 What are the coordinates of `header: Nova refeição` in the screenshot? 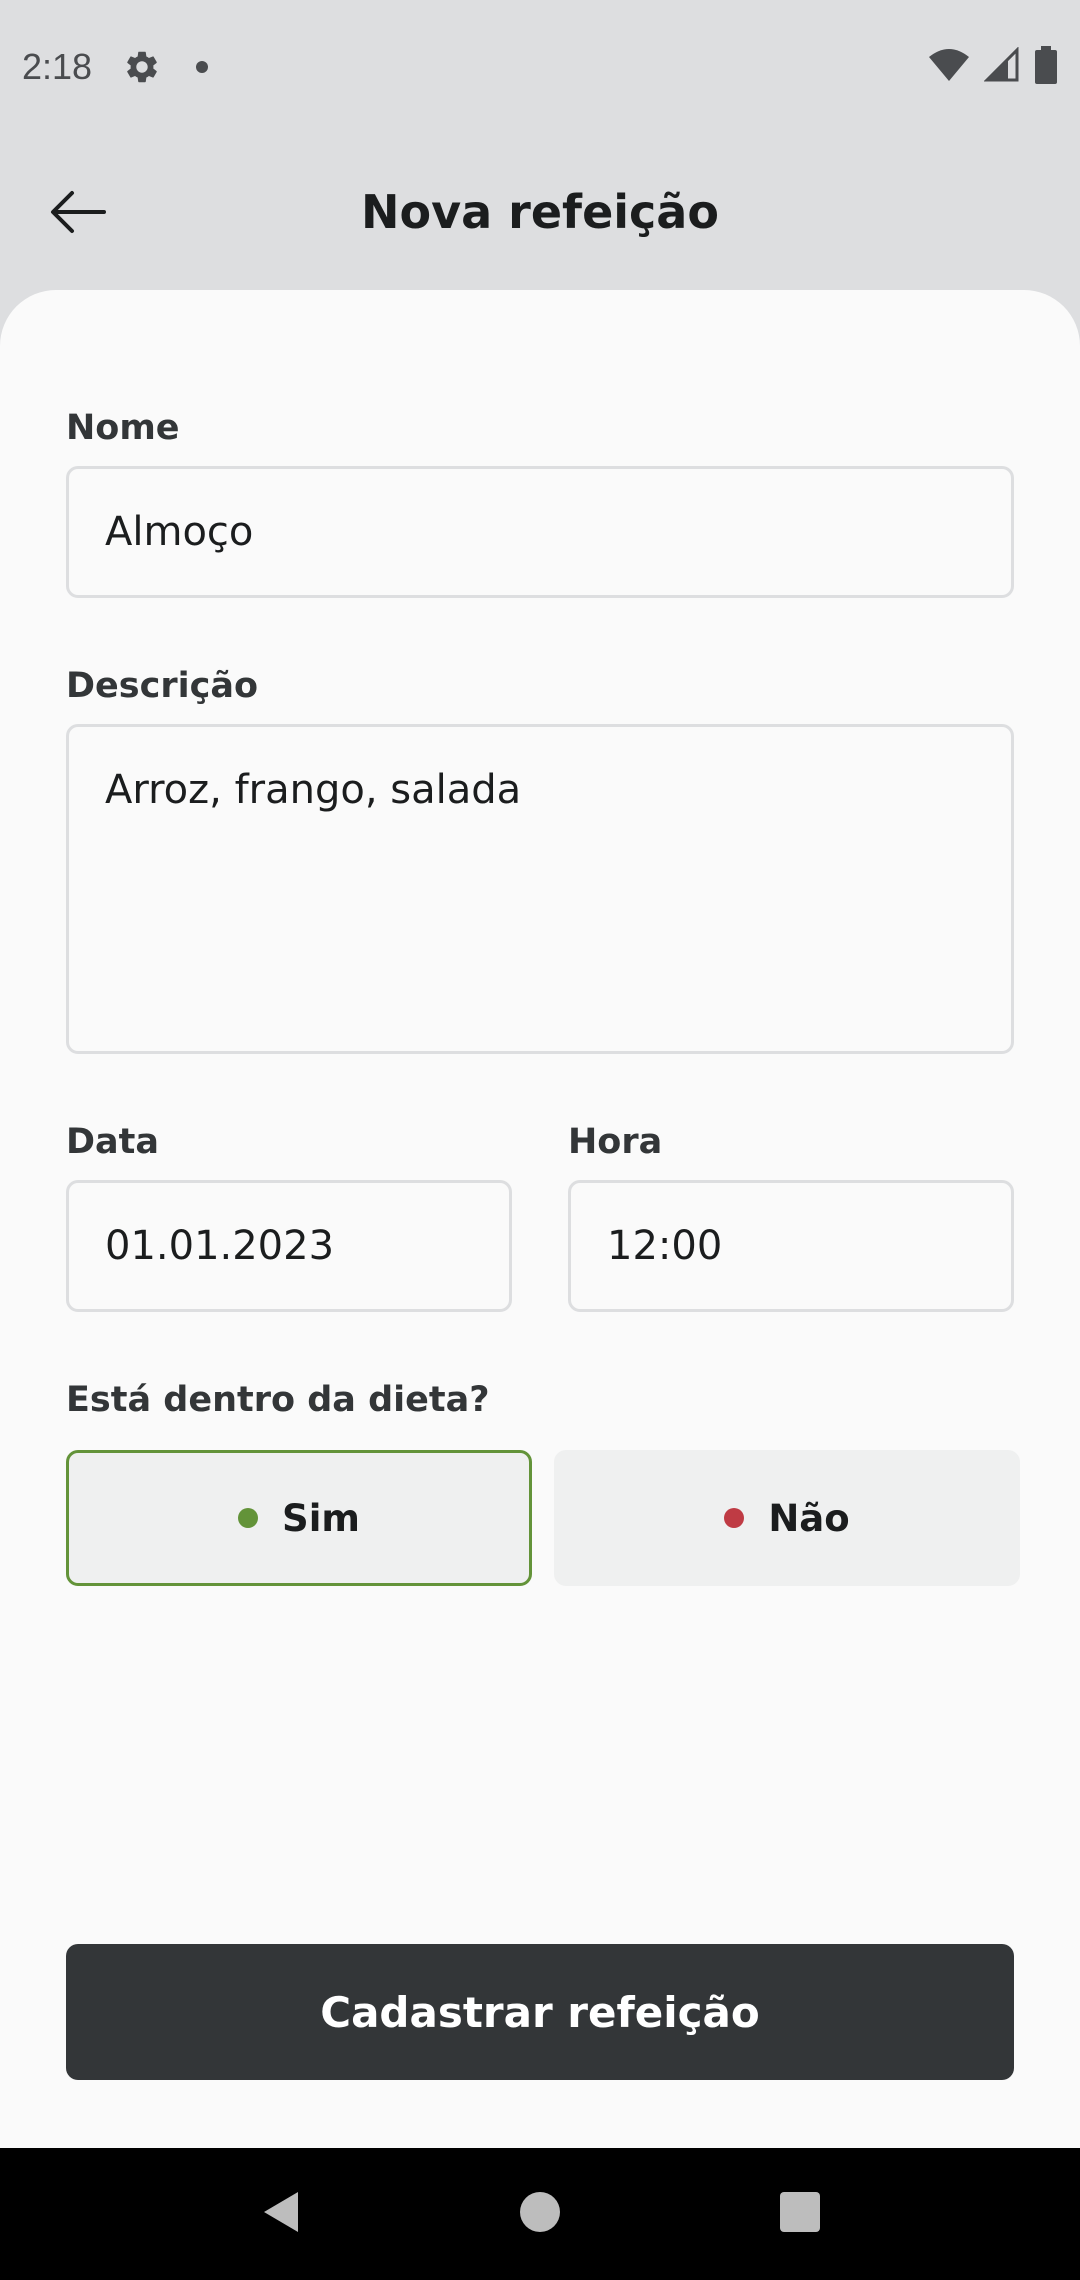 It's located at (540, 212).